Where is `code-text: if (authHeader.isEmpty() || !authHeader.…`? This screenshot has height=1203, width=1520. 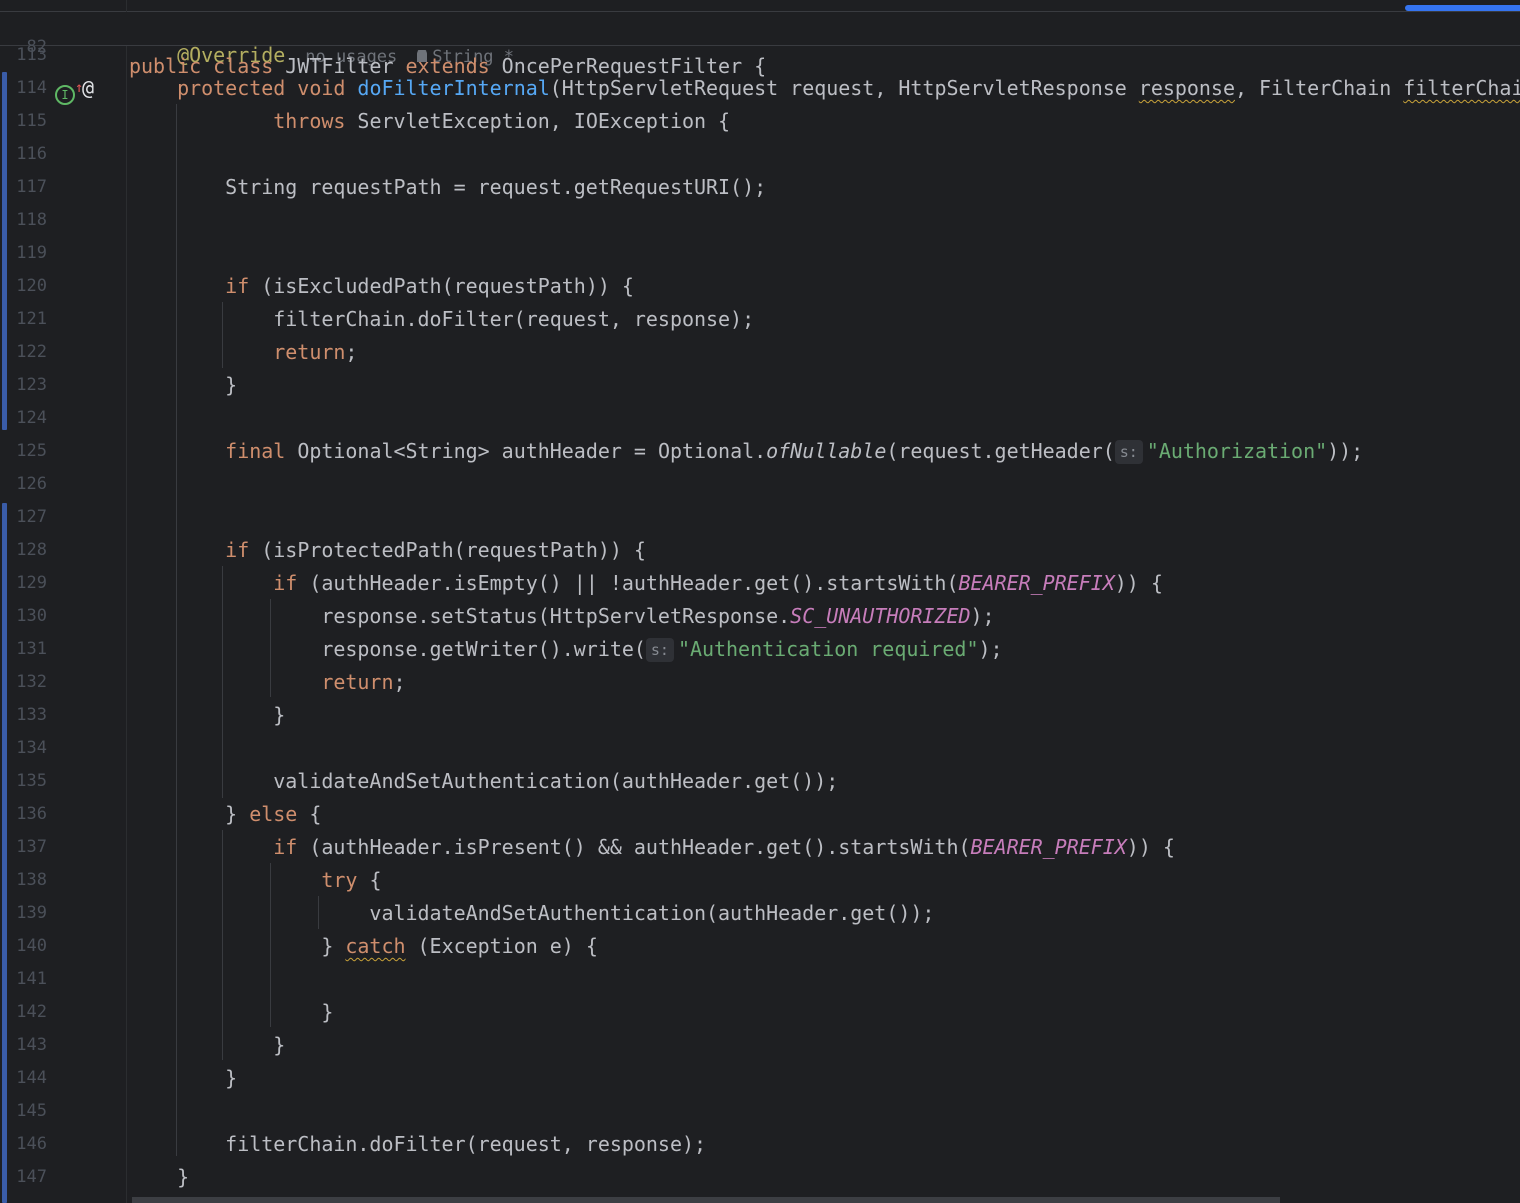
code-text: if (authHeader.isEmpty() || !authHeader.… is located at coordinates (646, 583).